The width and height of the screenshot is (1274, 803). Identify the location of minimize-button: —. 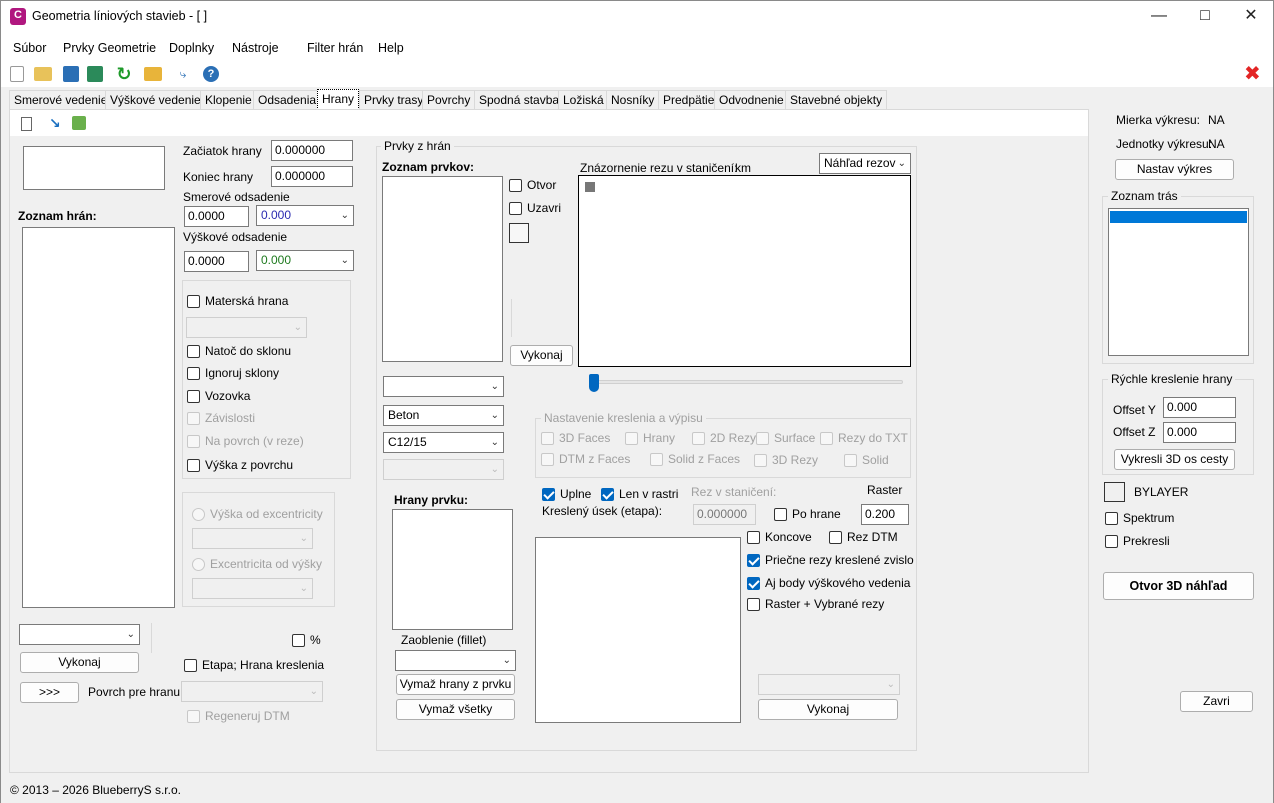
(1159, 17).